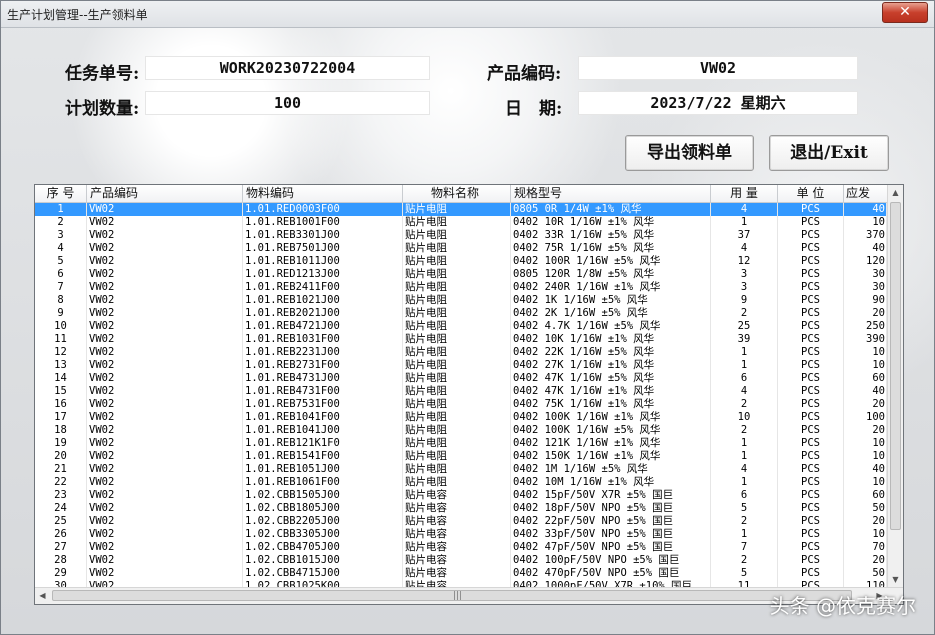 The image size is (935, 635). What do you see at coordinates (61, 248) in the screenshot?
I see `row-seq-cell: 4` at bounding box center [61, 248].